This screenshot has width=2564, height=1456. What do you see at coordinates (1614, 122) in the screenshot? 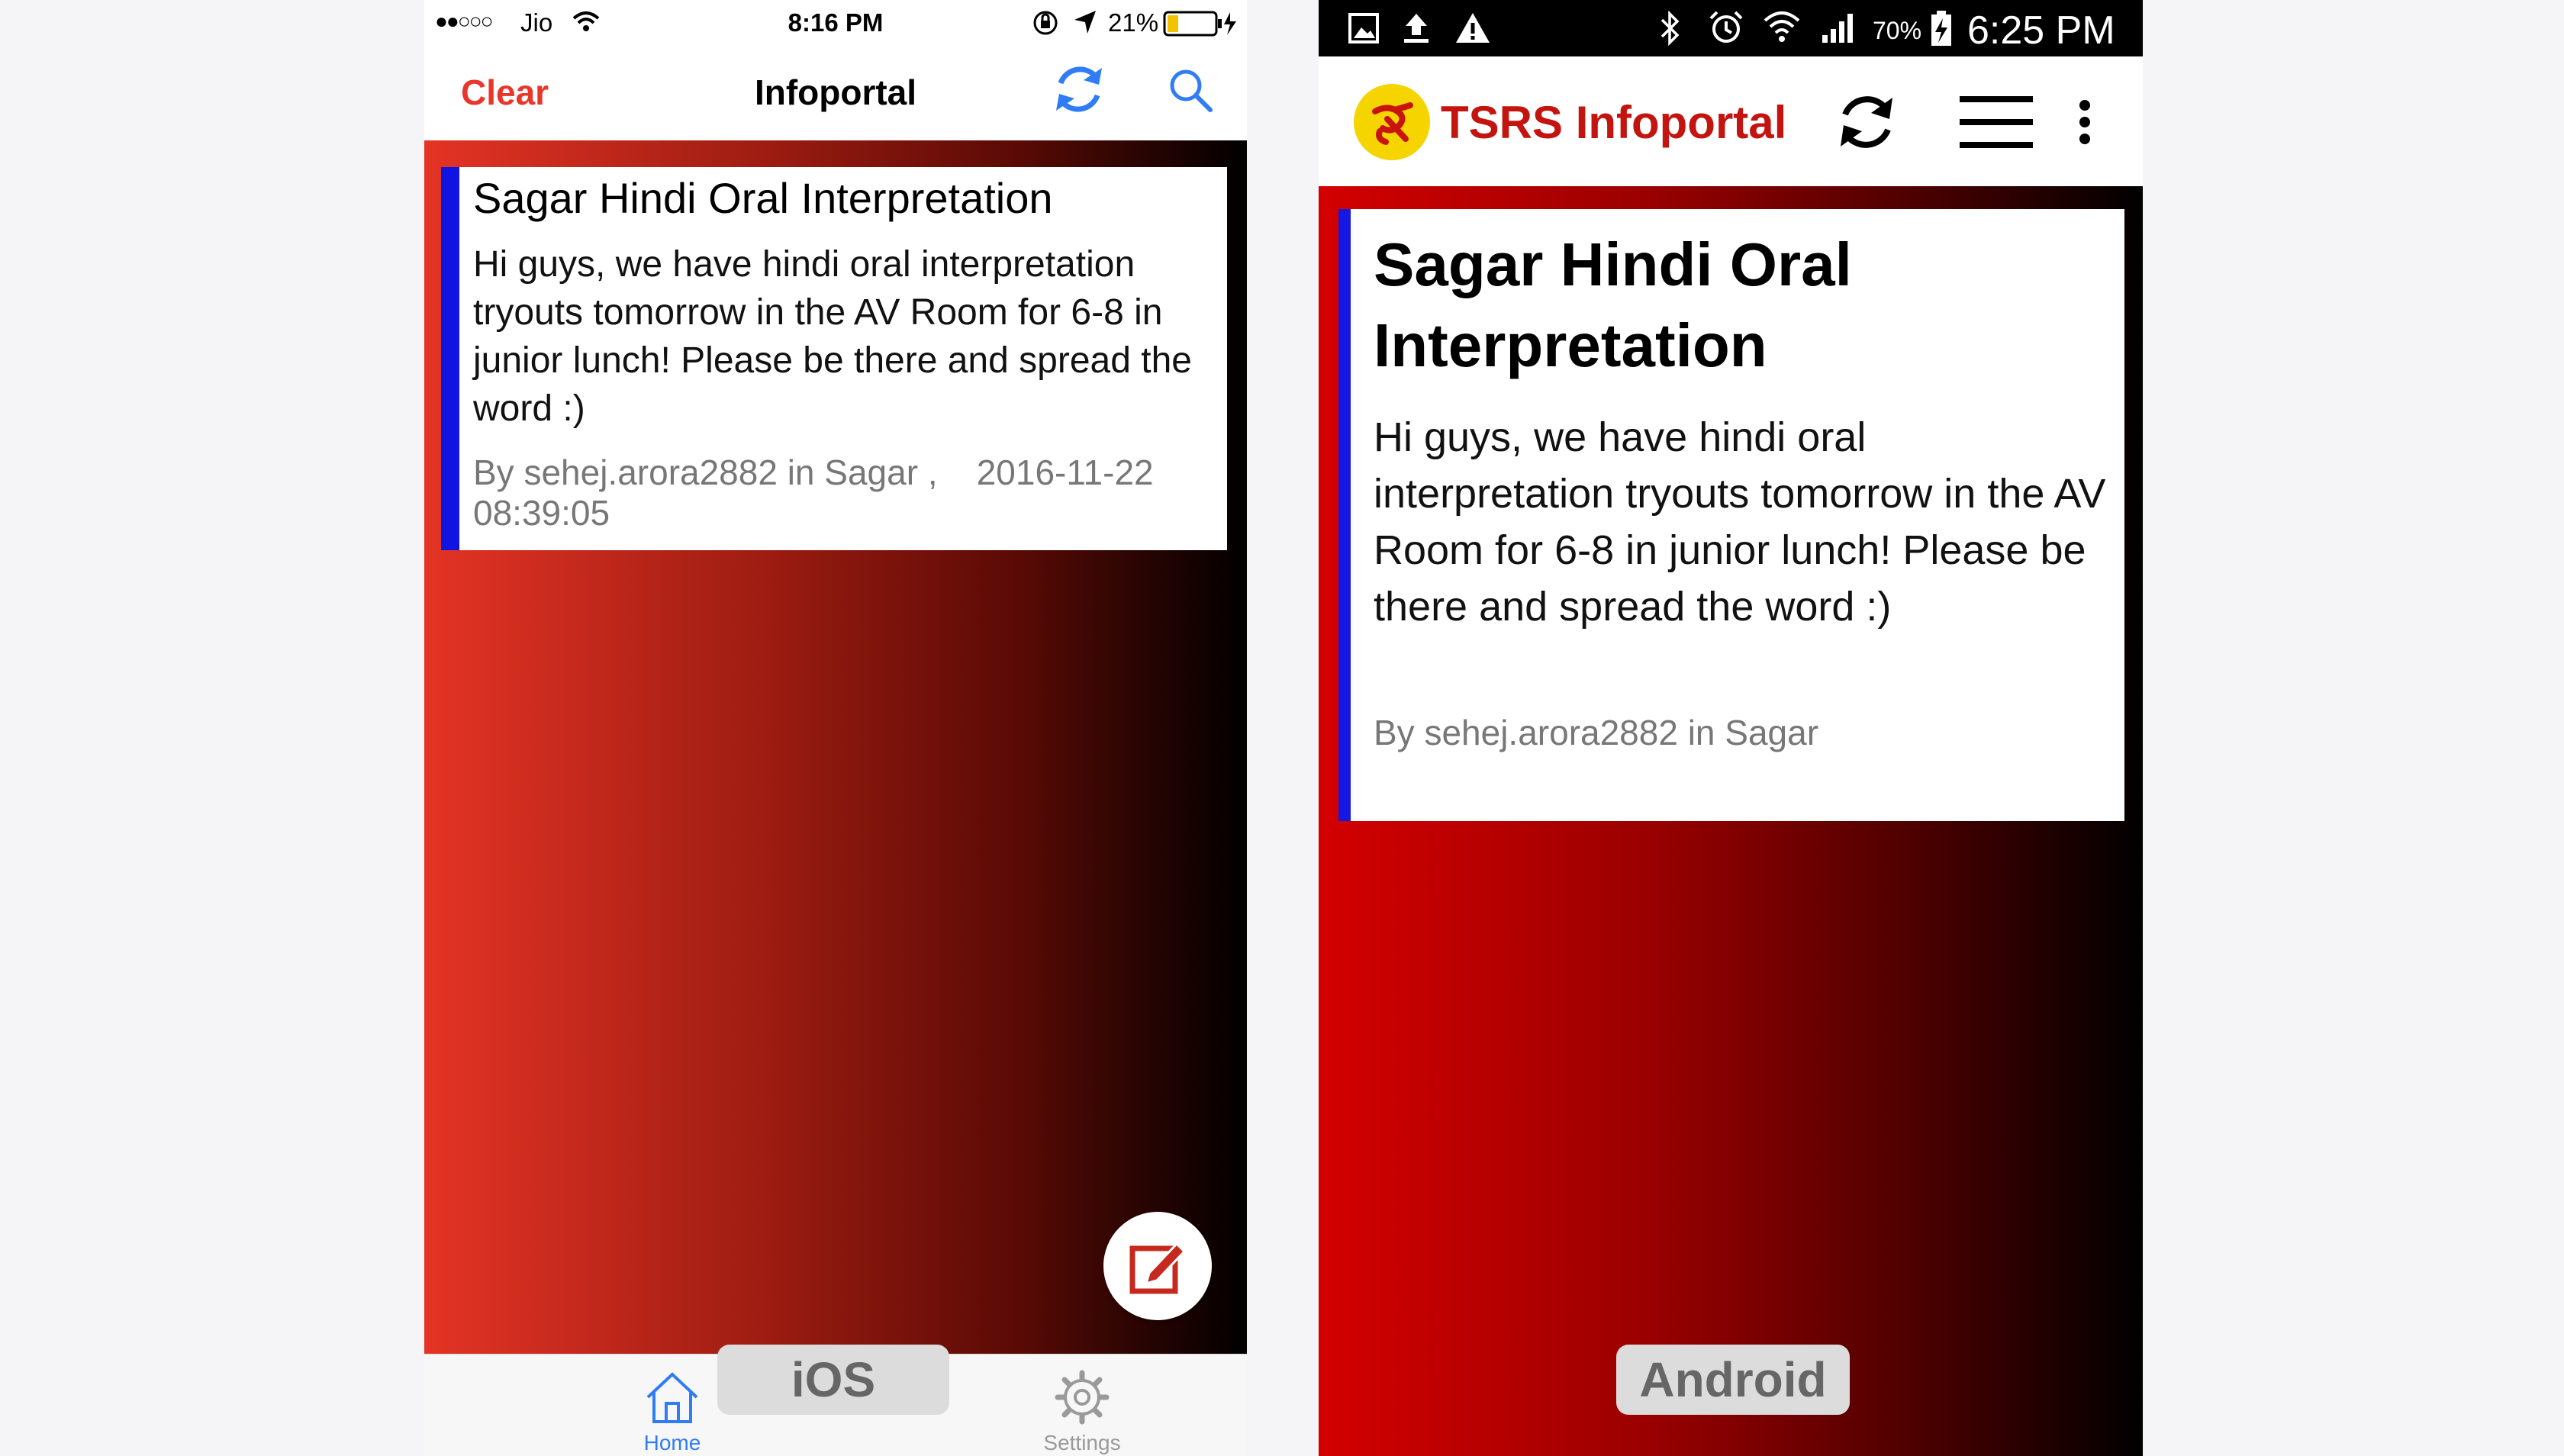
I see `app-title: TSRS Infoportal` at bounding box center [1614, 122].